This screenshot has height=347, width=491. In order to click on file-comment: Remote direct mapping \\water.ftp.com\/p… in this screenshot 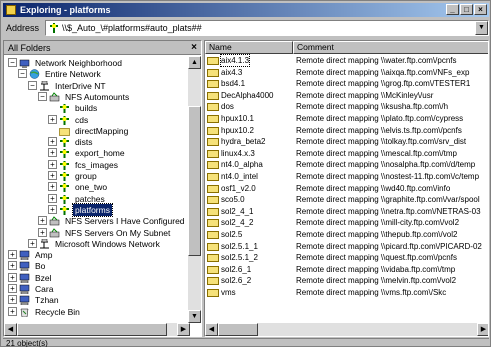, I will do `click(376, 60)`.